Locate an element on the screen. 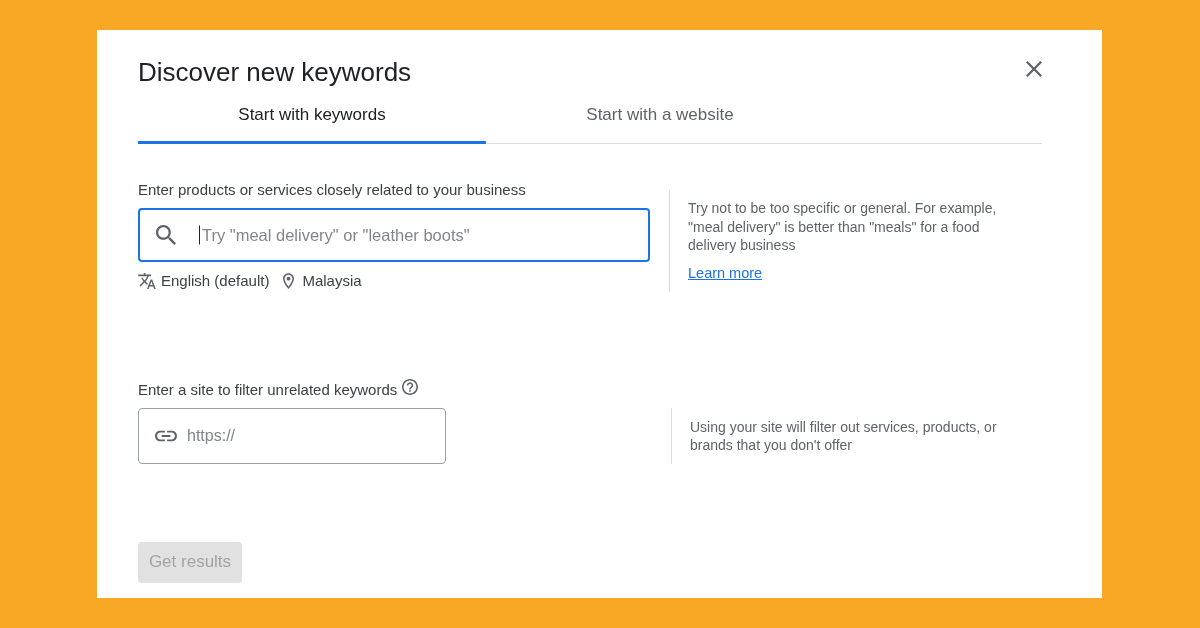 Image resolution: width=1200 pixels, height=628 pixels. dialog-title: Discover new keywords is located at coordinates (275, 72).